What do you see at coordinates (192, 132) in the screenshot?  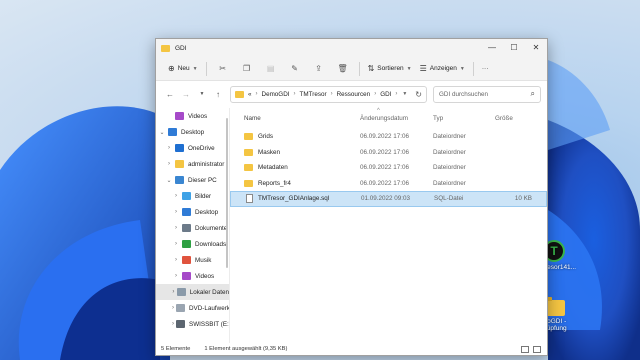 I see `sidebar-item: ⌄ Desktop` at bounding box center [192, 132].